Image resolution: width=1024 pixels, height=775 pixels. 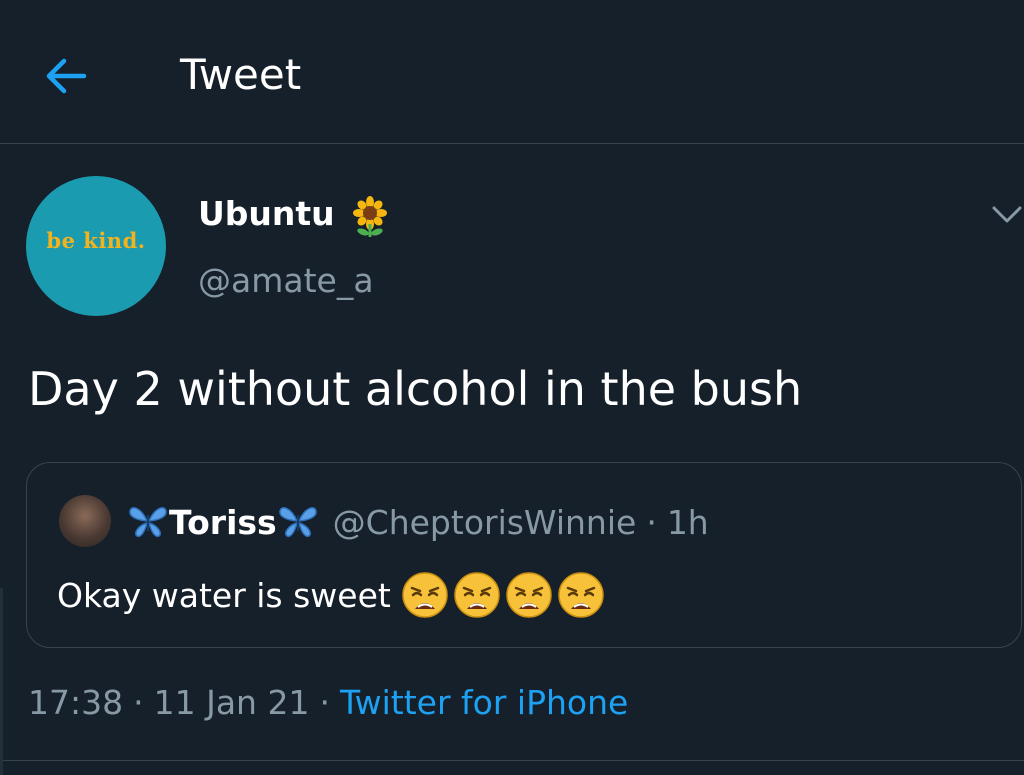 I want to click on quoted-text-row: Okay water is sweet, so click(x=333, y=595).